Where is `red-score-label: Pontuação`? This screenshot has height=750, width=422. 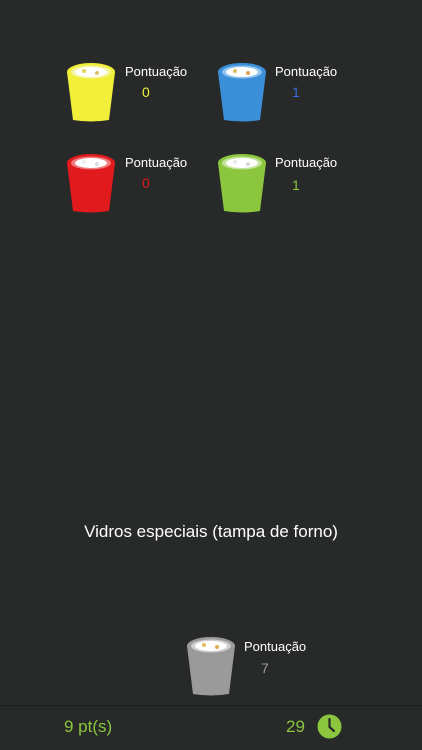 red-score-label: Pontuação is located at coordinates (156, 162).